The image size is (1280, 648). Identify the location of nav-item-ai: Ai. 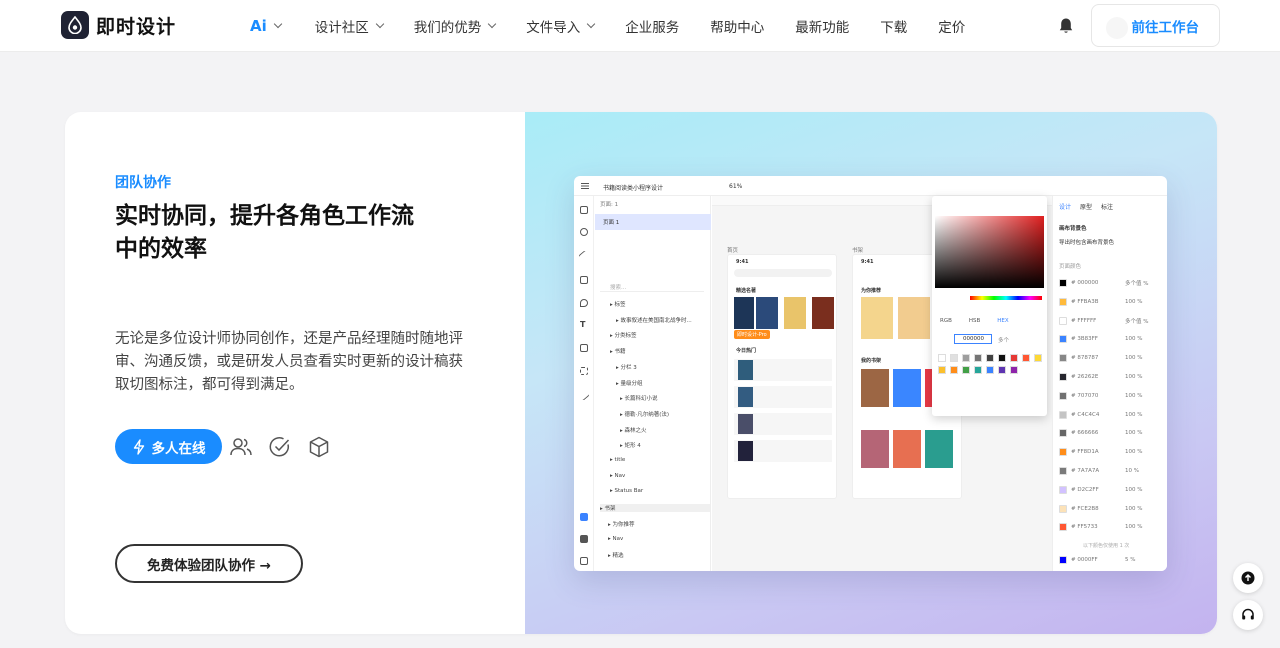
(266, 26).